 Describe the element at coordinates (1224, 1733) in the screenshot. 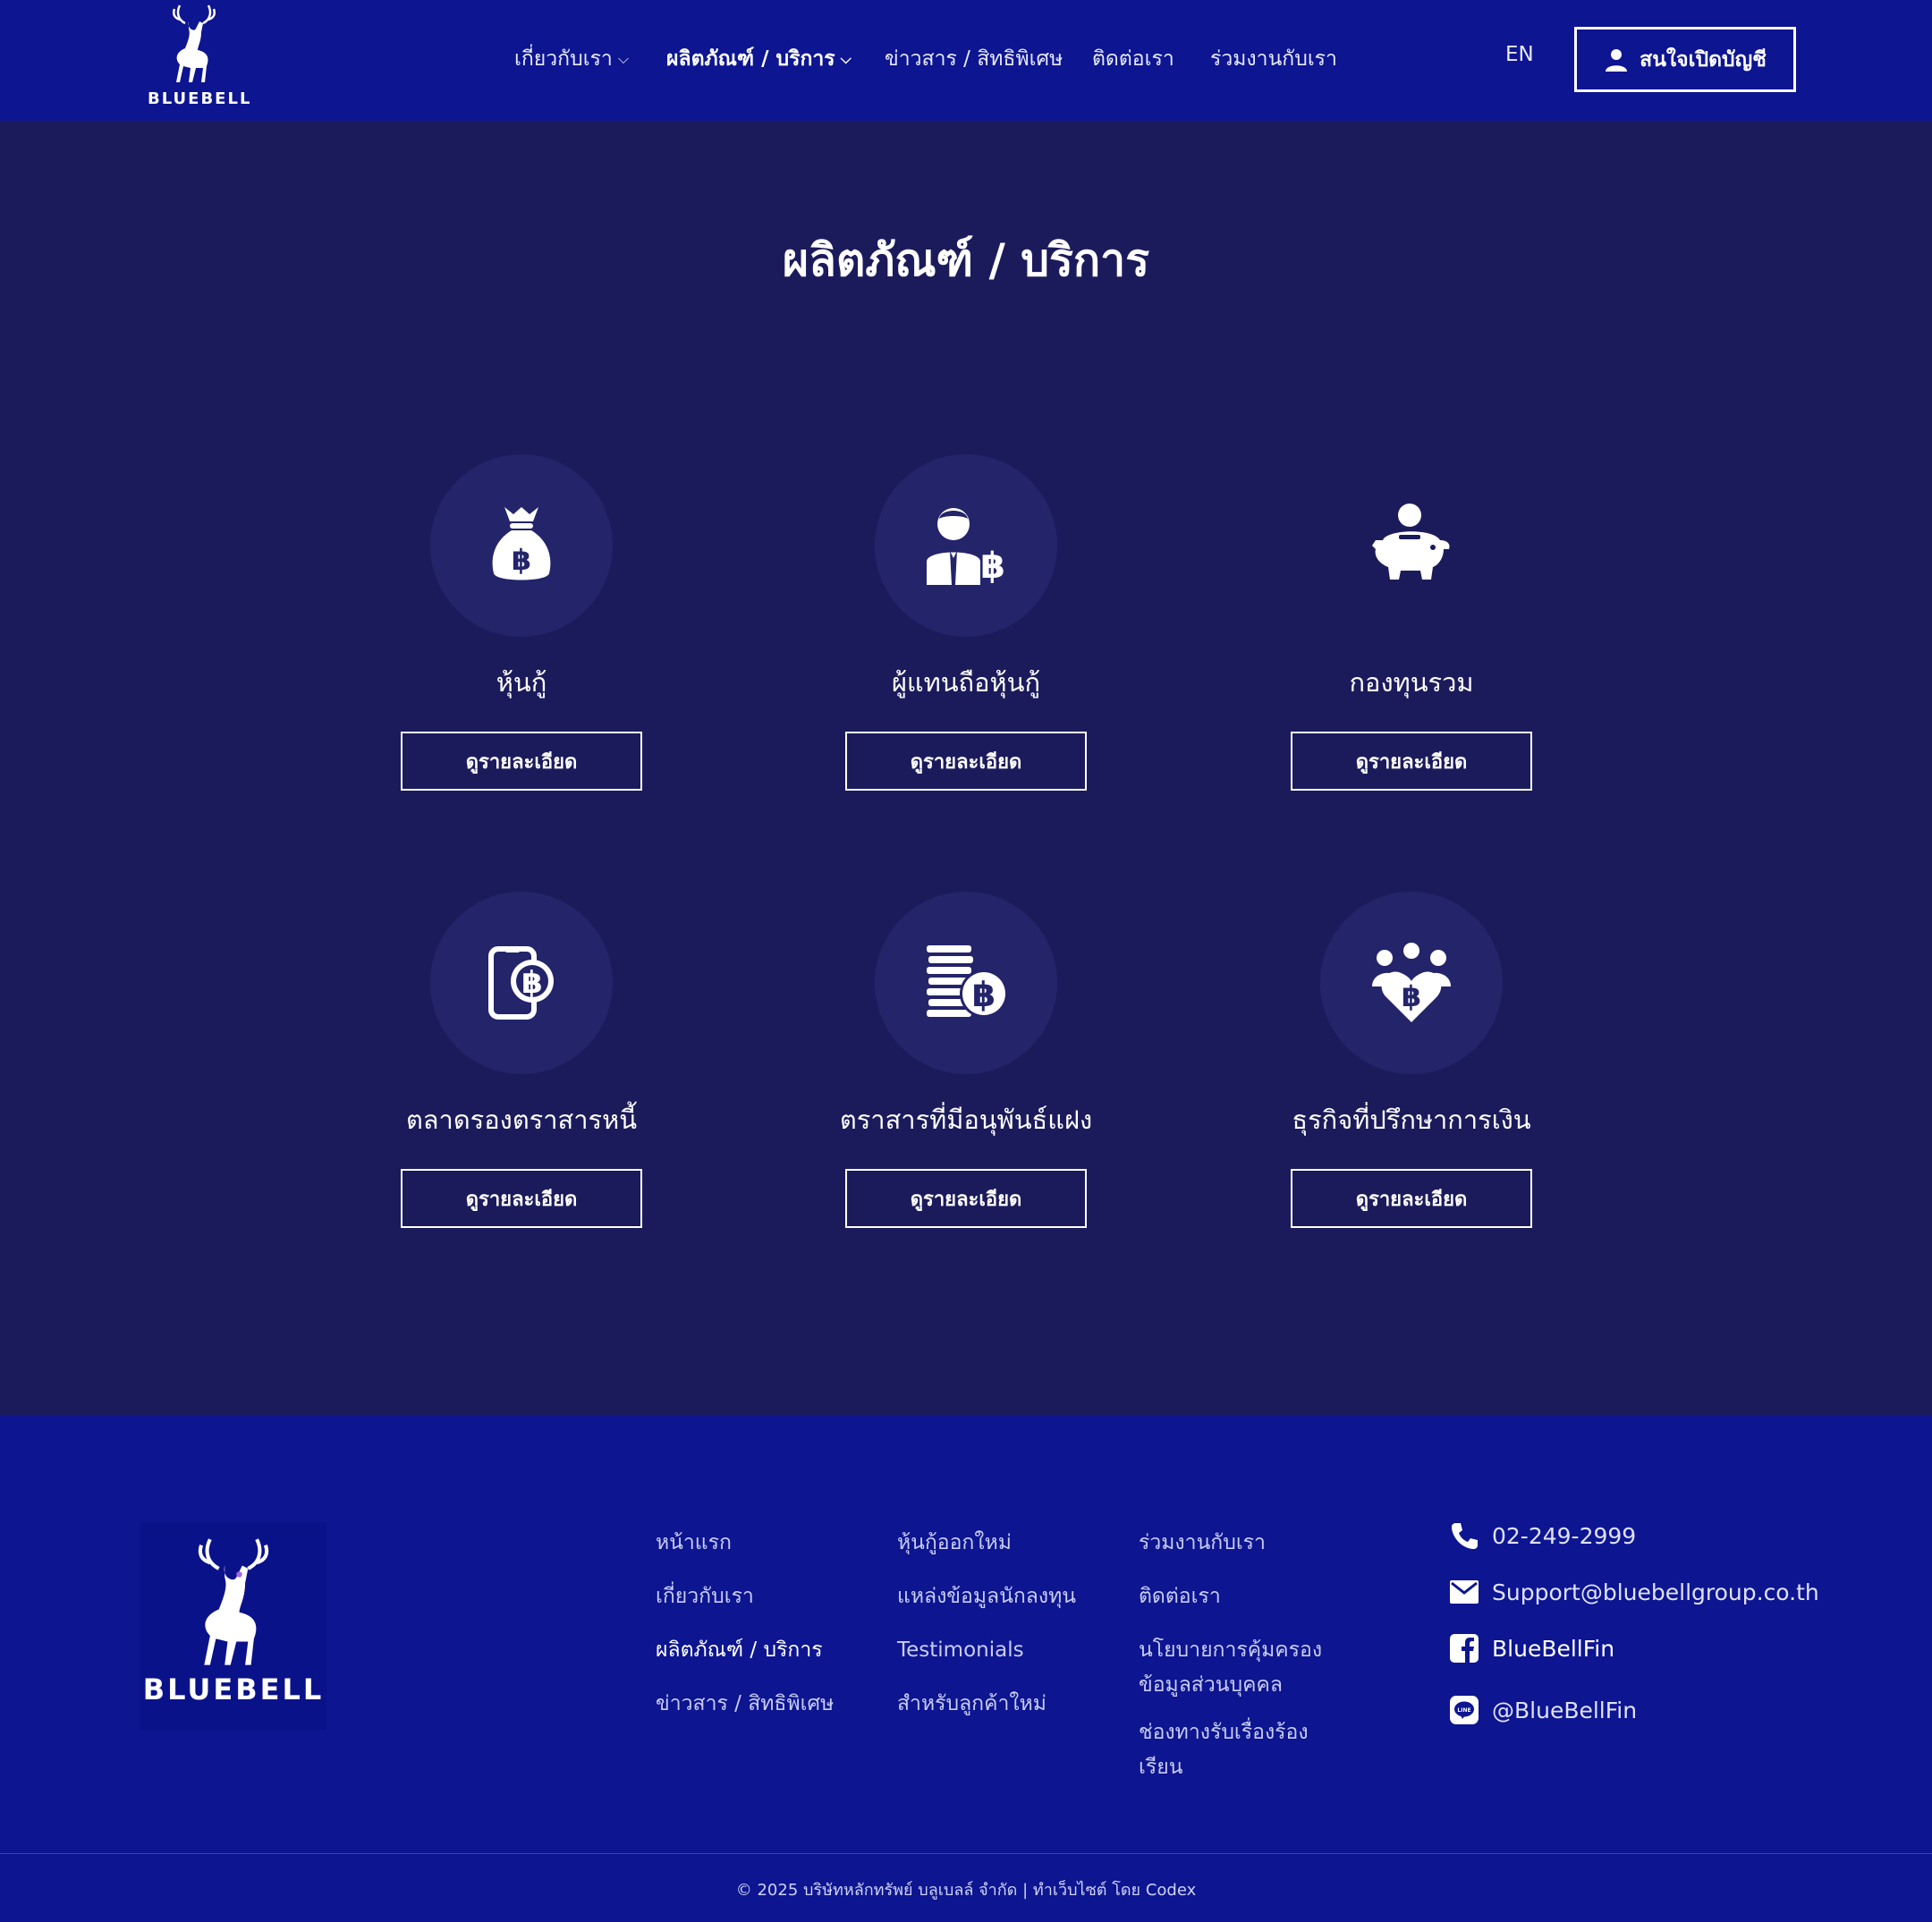

I see `complaints-line-1: ช่องทางรับเรื่องร้อง` at that location.